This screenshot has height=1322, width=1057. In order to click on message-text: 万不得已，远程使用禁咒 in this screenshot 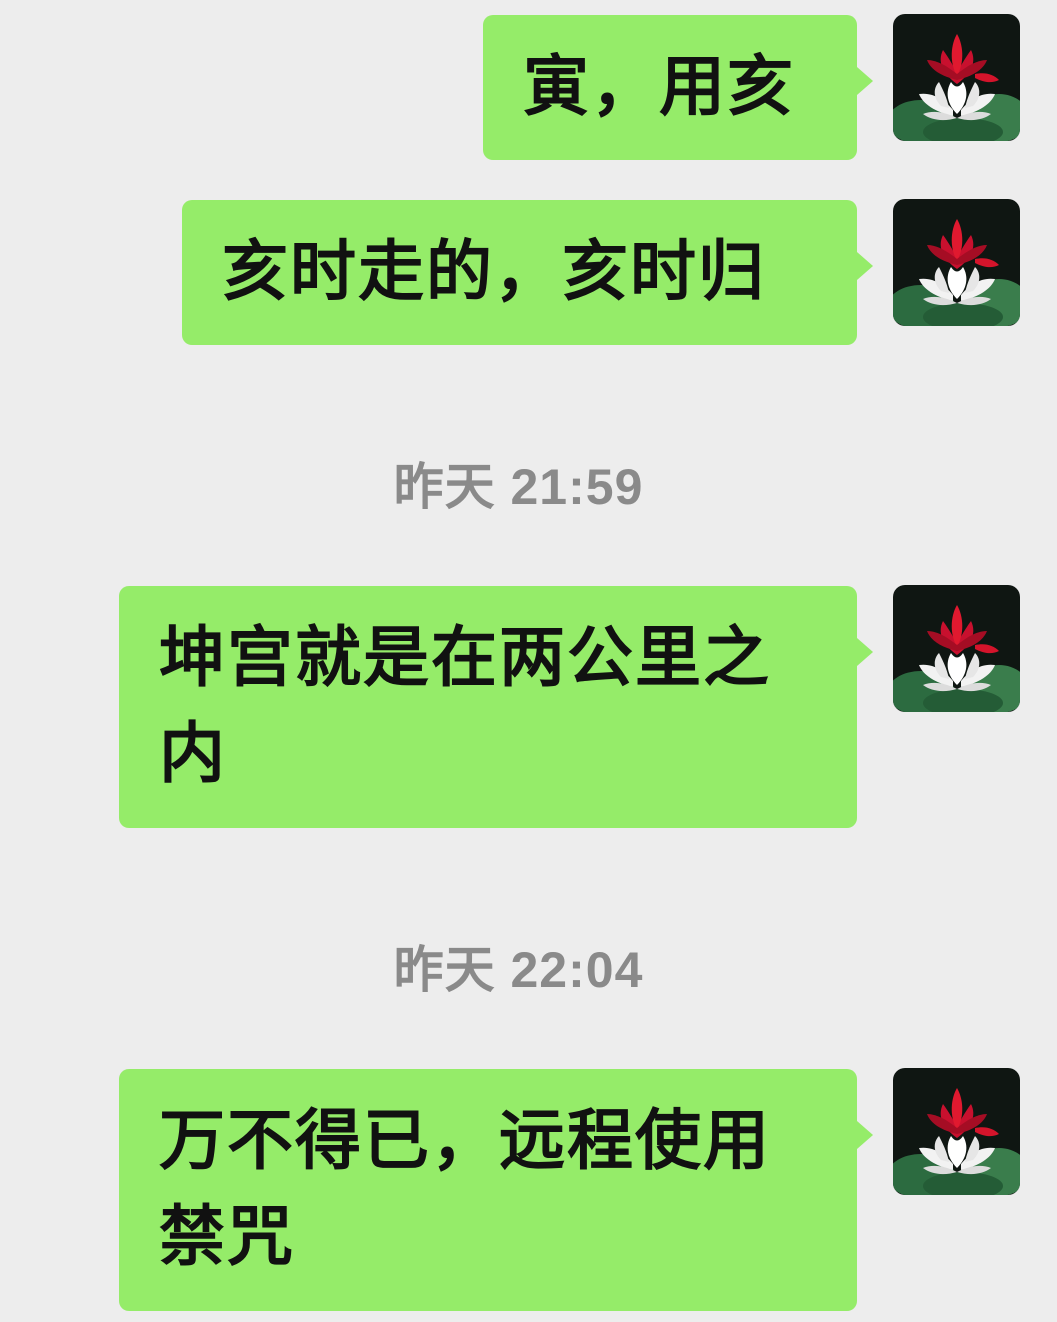, I will do `click(465, 1188)`.